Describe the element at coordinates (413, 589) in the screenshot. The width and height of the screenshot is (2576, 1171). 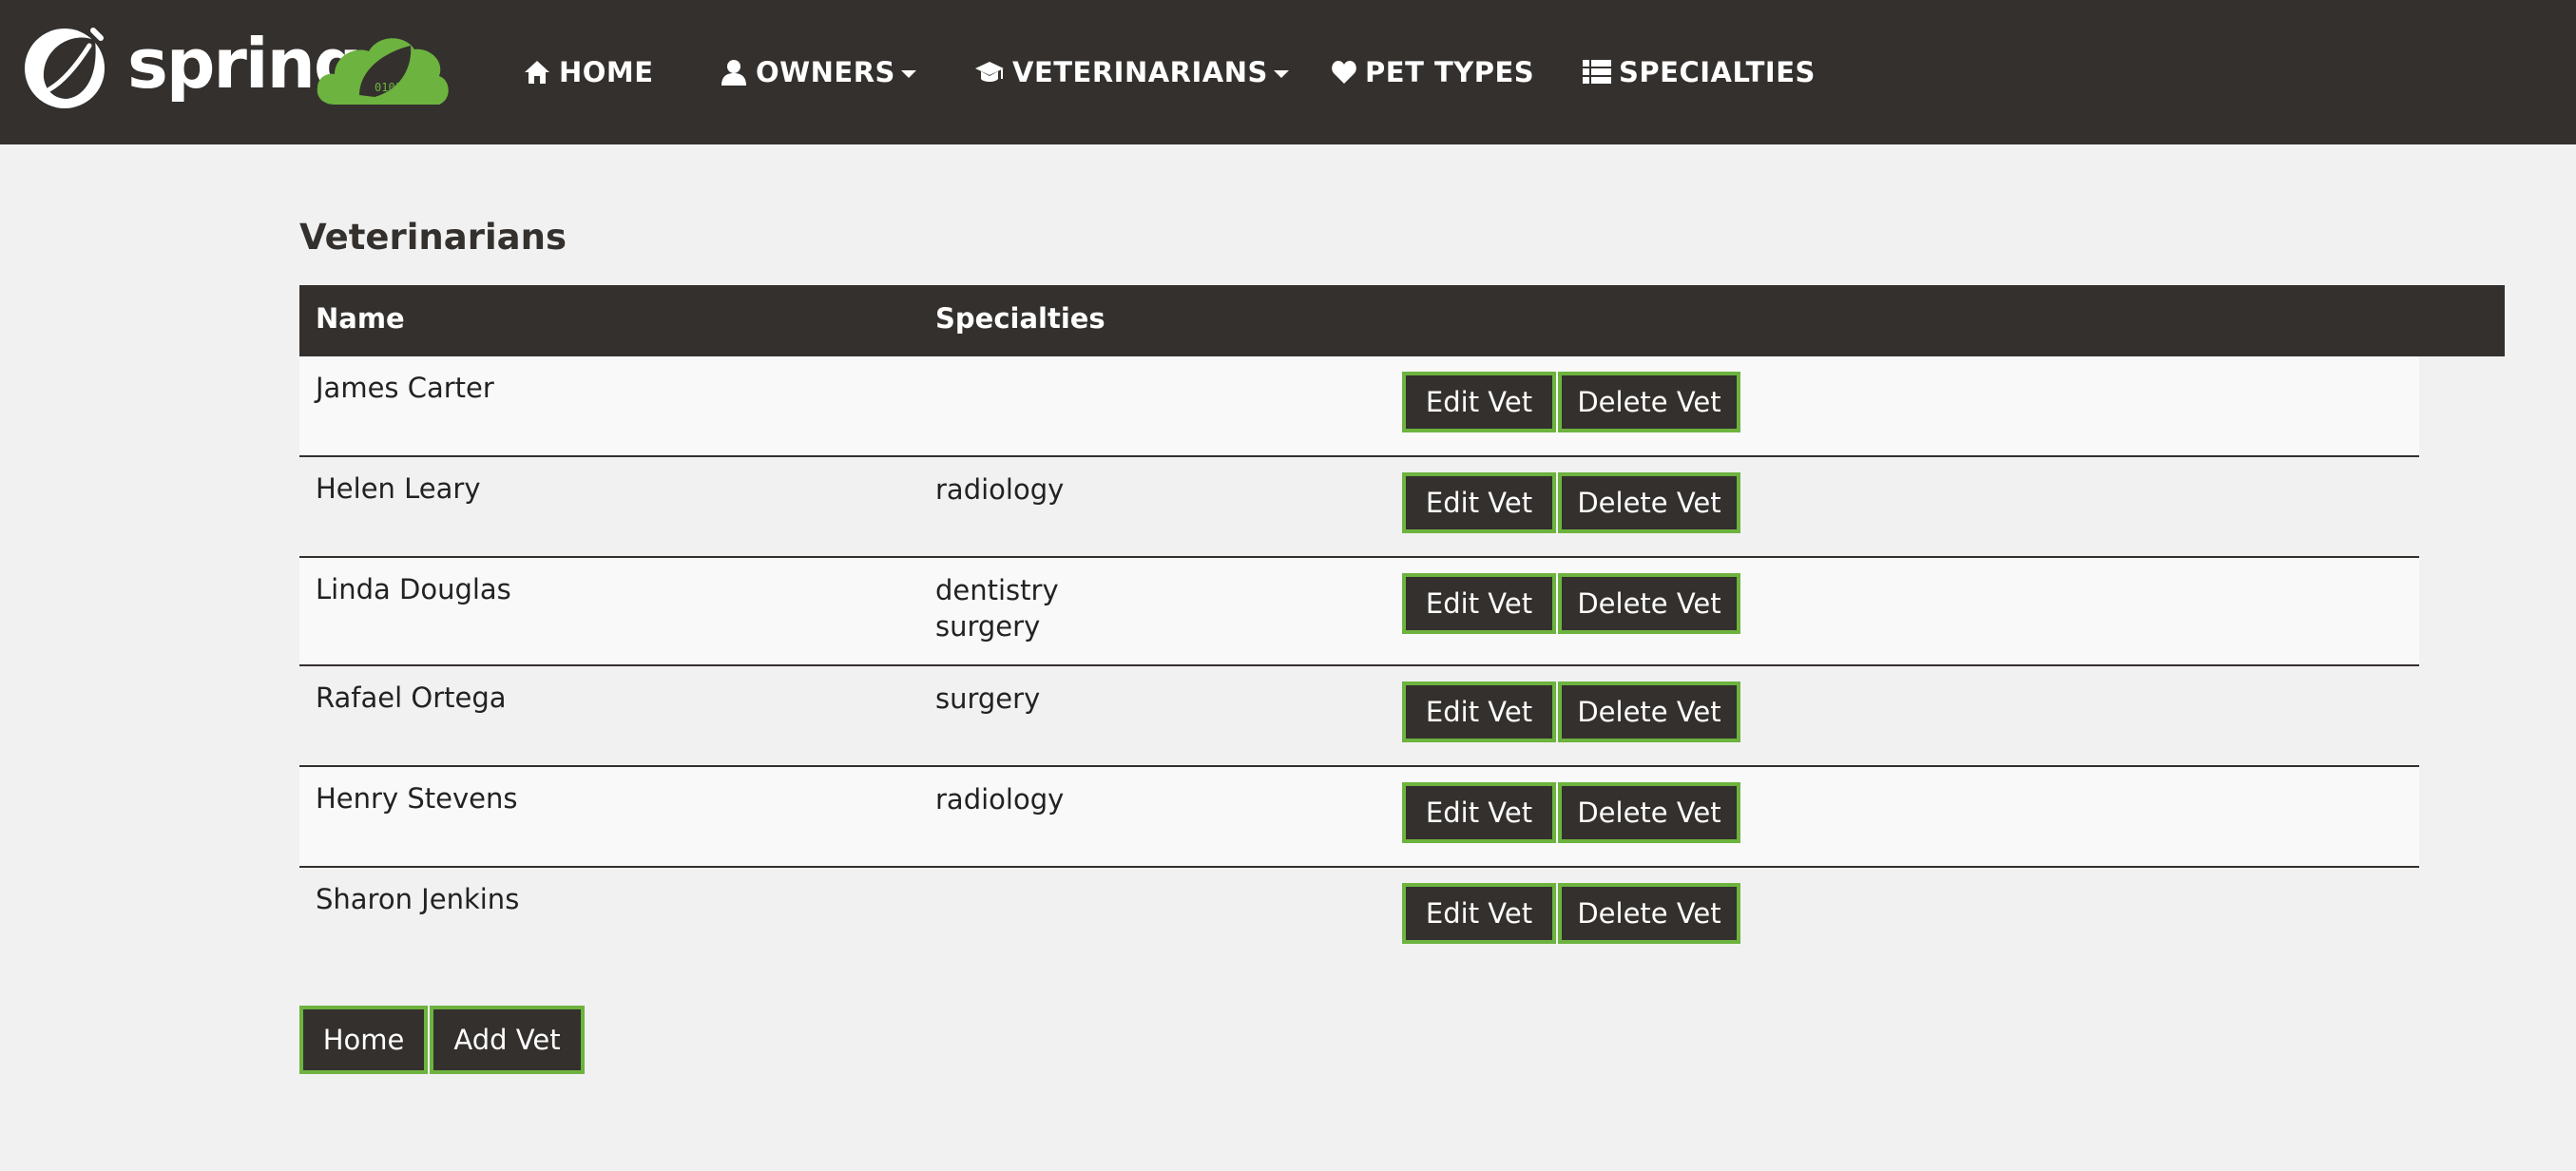
I see `vet-name: Linda Douglas` at that location.